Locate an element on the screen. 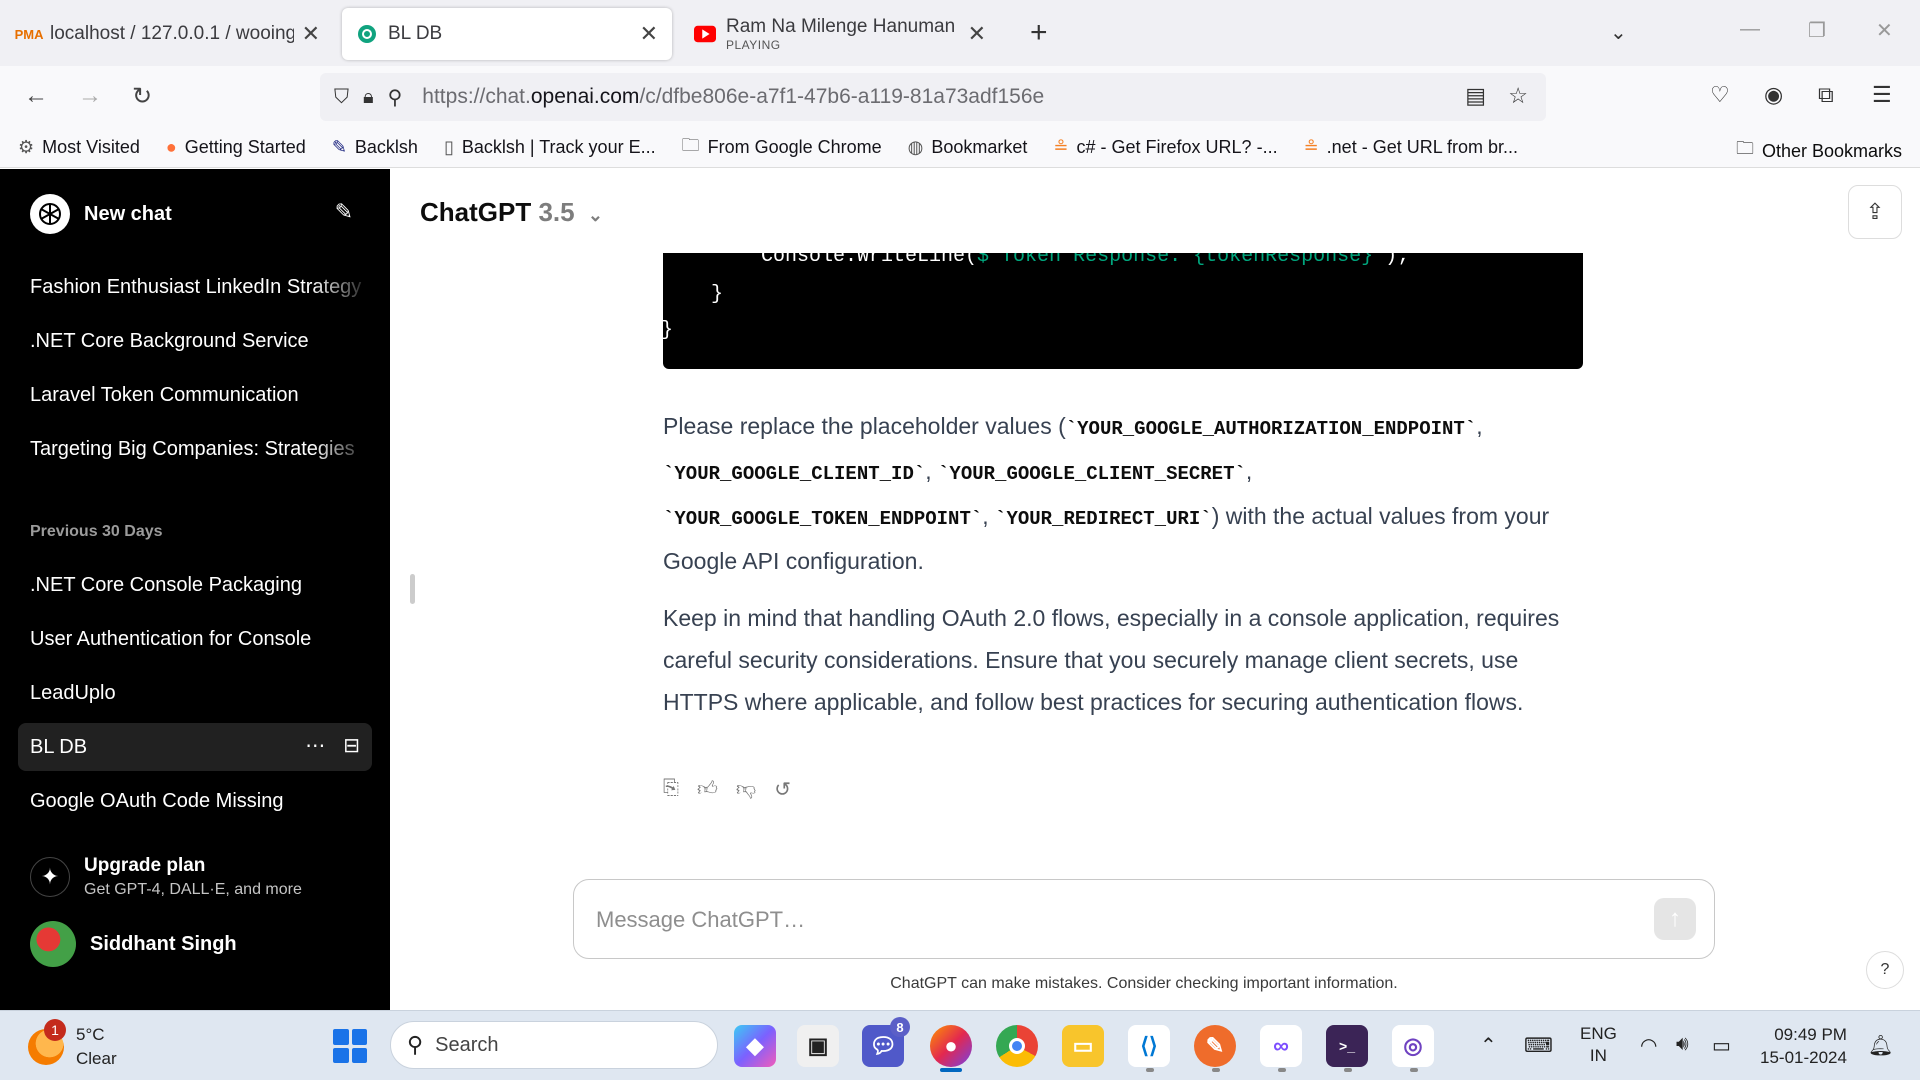 Image resolution: width=1920 pixels, height=1080 pixels. tab-playing-label: PLAYING is located at coordinates (753, 45).